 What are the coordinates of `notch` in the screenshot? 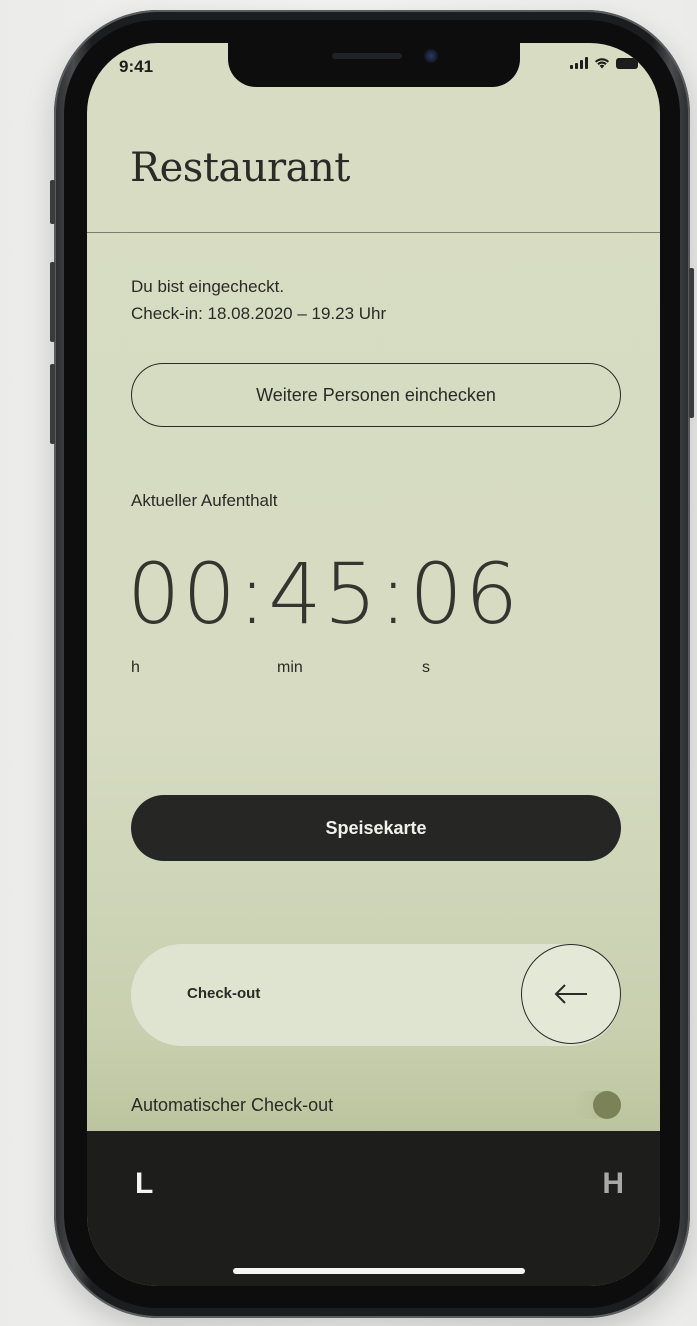 It's located at (374, 65).